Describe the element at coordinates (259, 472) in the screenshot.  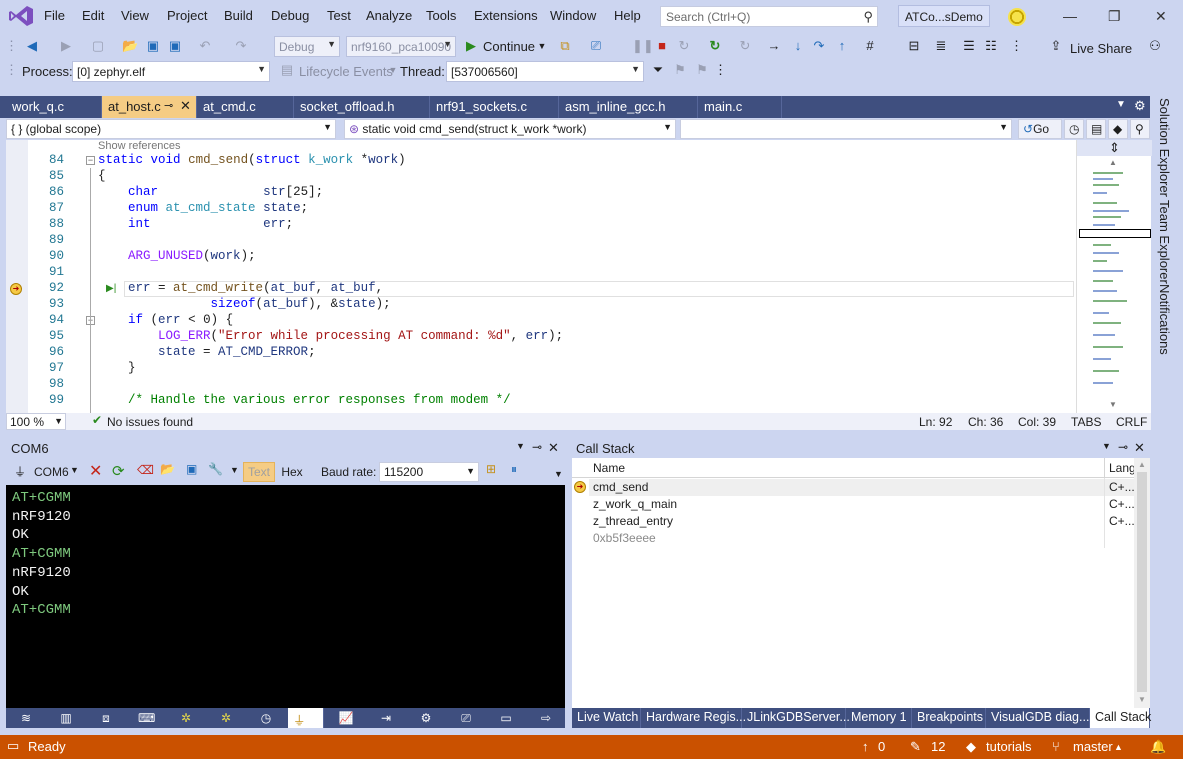
I see `text-mode-toggle: Text` at that location.